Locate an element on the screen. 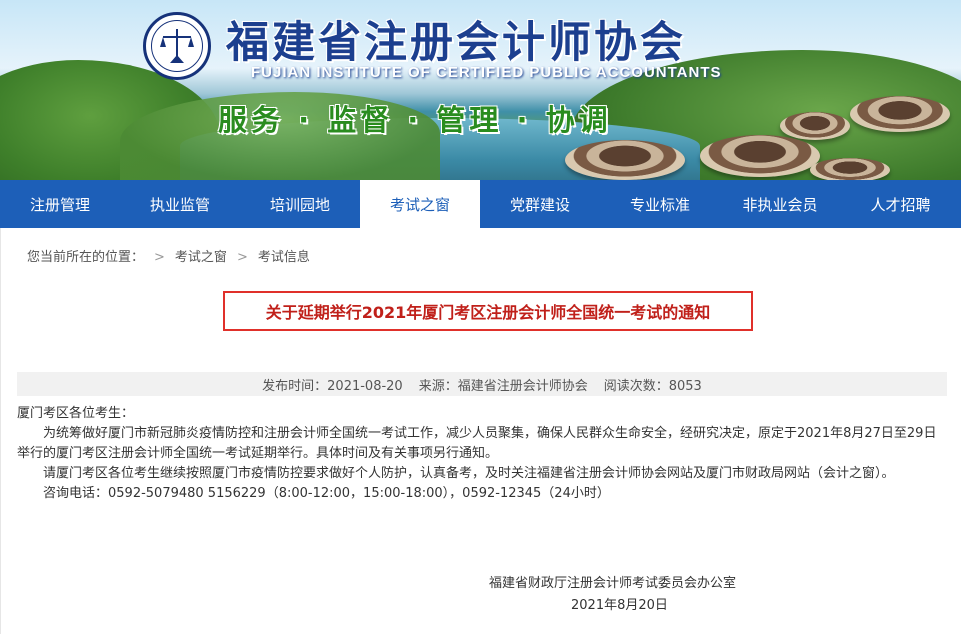 This screenshot has height=634, width=961. nav-item-standards: 专业标准 is located at coordinates (660, 204).